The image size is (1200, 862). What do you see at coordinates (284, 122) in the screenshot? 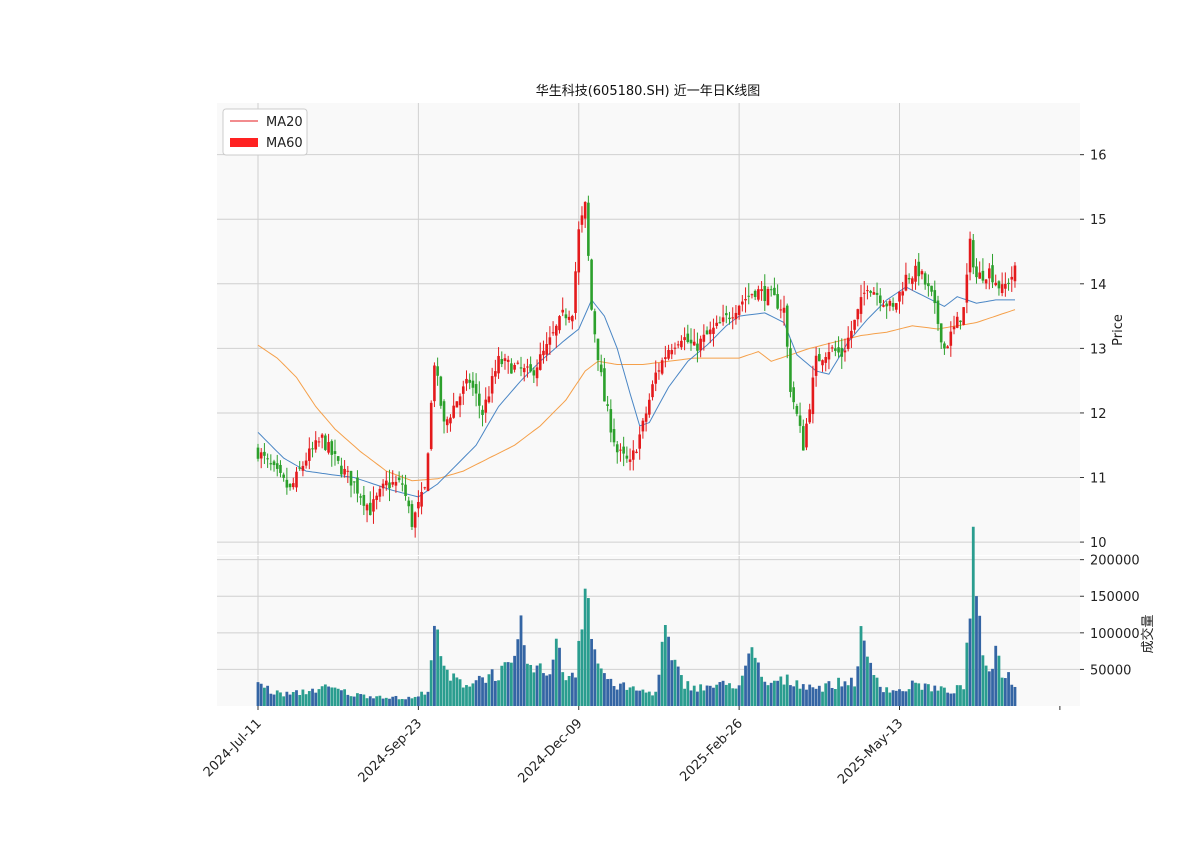
I see `legend-ma20-label: MA20` at bounding box center [284, 122].